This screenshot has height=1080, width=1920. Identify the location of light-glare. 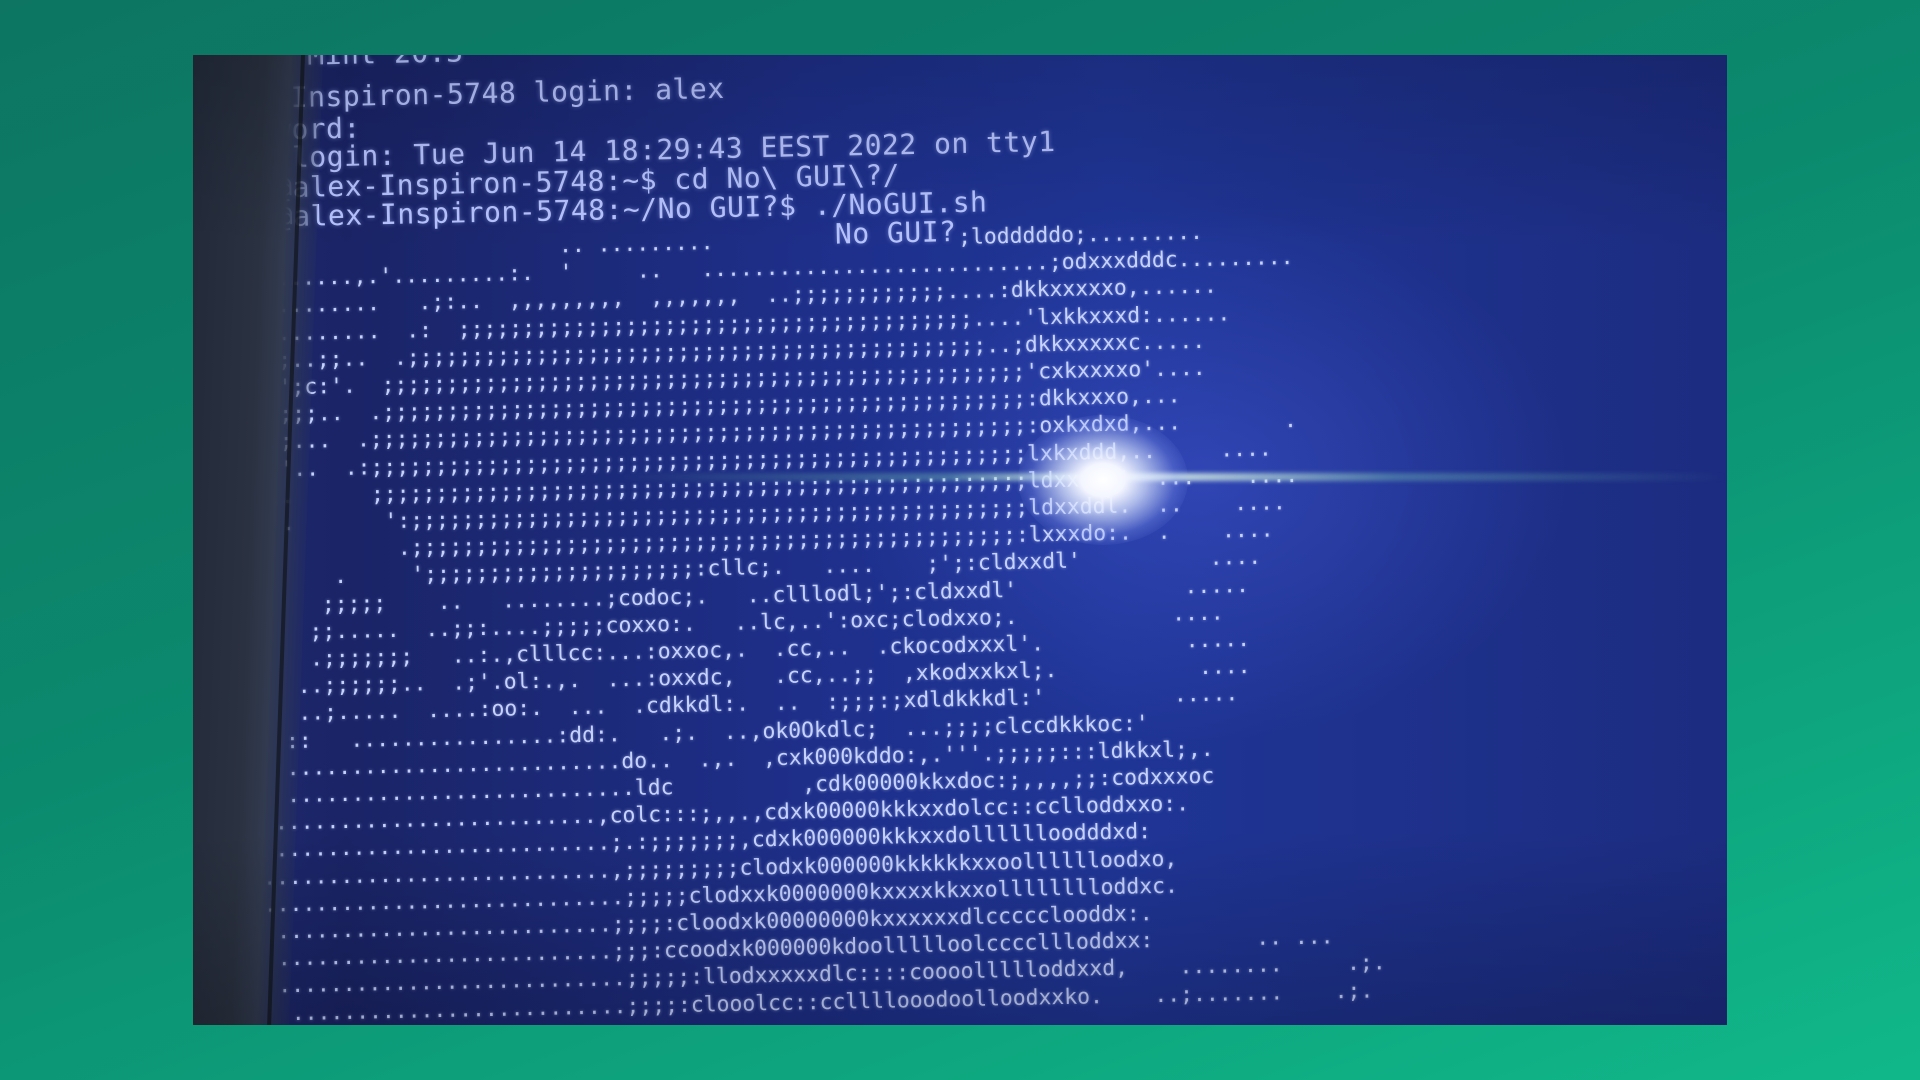
(1103, 480).